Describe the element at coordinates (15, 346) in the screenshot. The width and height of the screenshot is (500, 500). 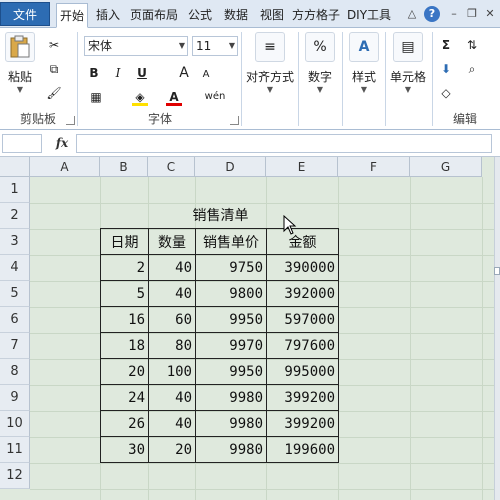
I see `row-header-7: 7` at that location.